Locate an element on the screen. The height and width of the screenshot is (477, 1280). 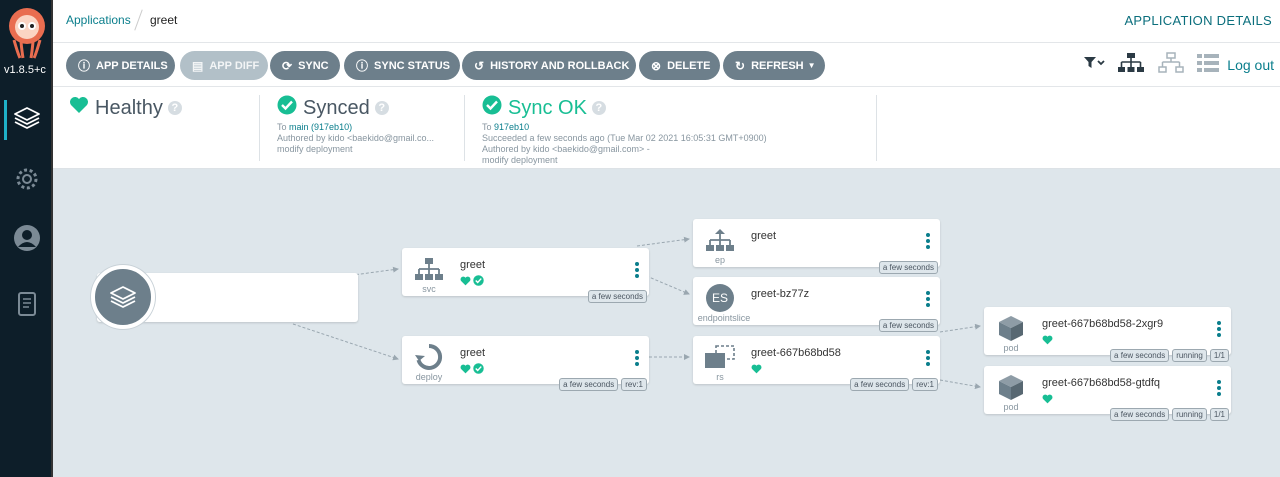
delete-label: DELETE is located at coordinates (689, 65).